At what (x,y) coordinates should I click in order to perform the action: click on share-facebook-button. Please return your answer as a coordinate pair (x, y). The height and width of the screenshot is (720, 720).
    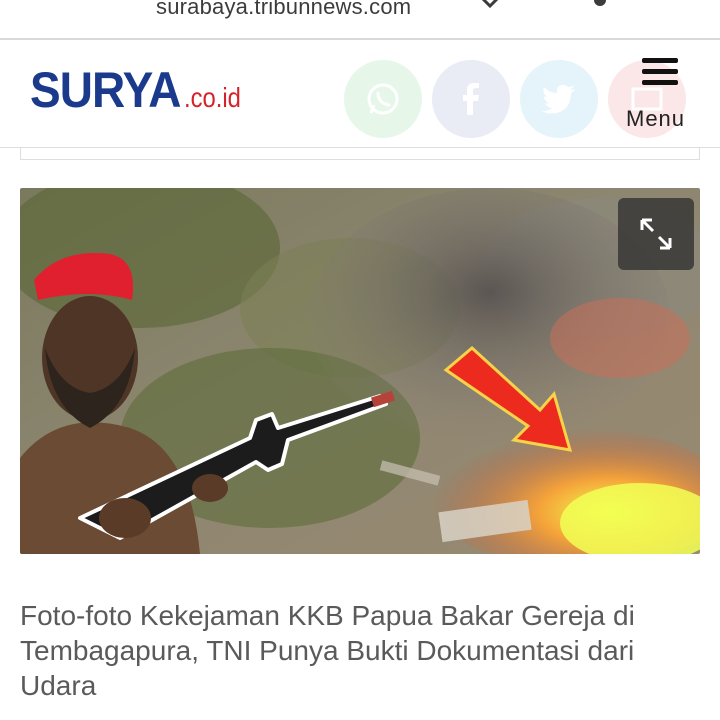
    Looking at the image, I should click on (471, 99).